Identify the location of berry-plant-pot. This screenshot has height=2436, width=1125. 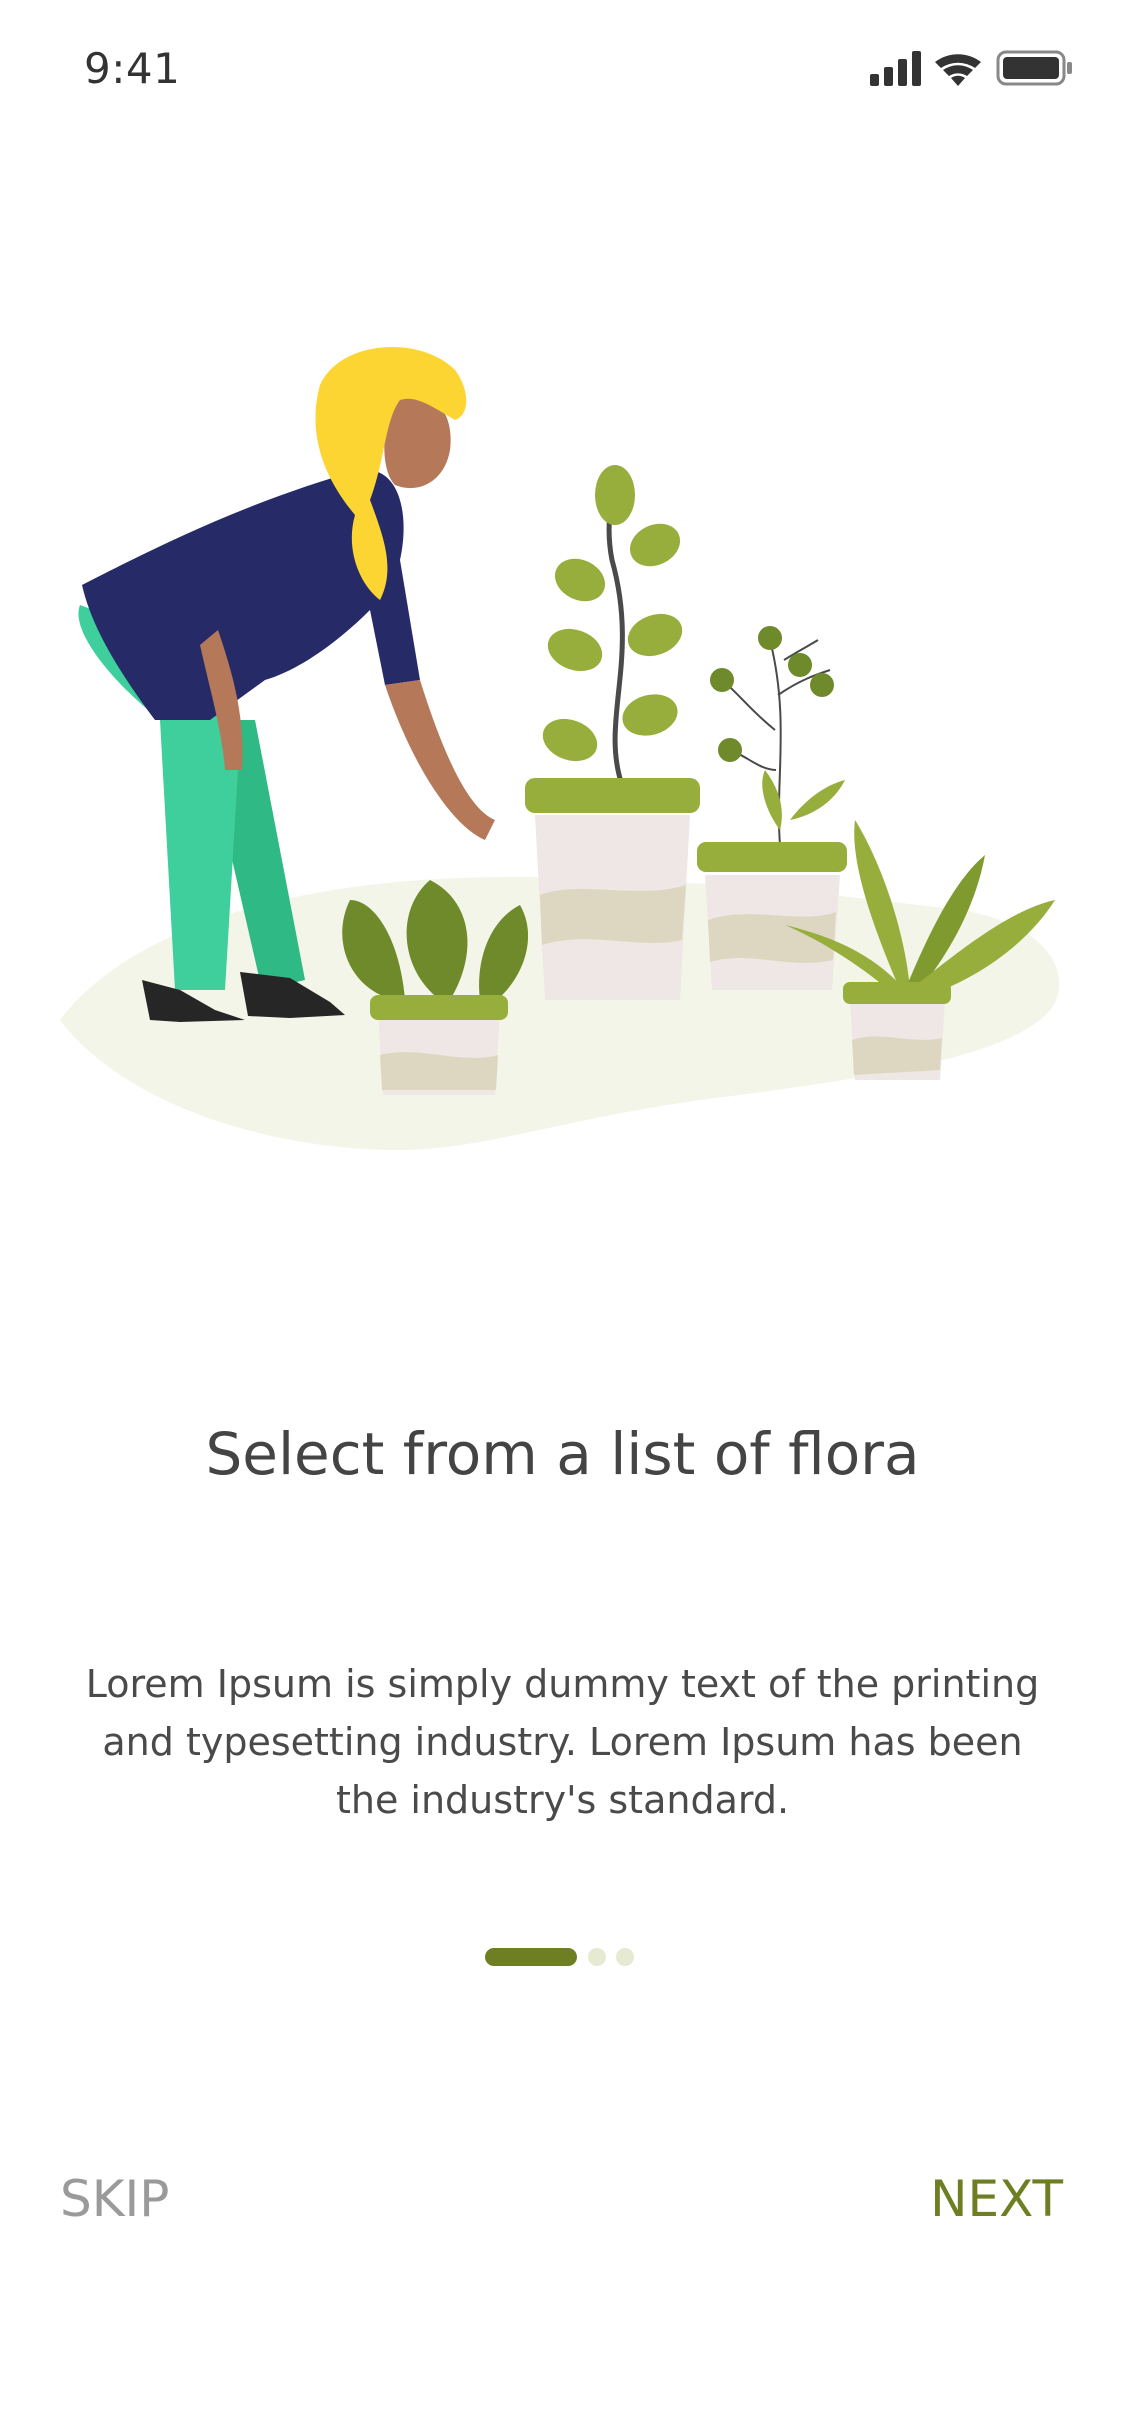
(772, 808).